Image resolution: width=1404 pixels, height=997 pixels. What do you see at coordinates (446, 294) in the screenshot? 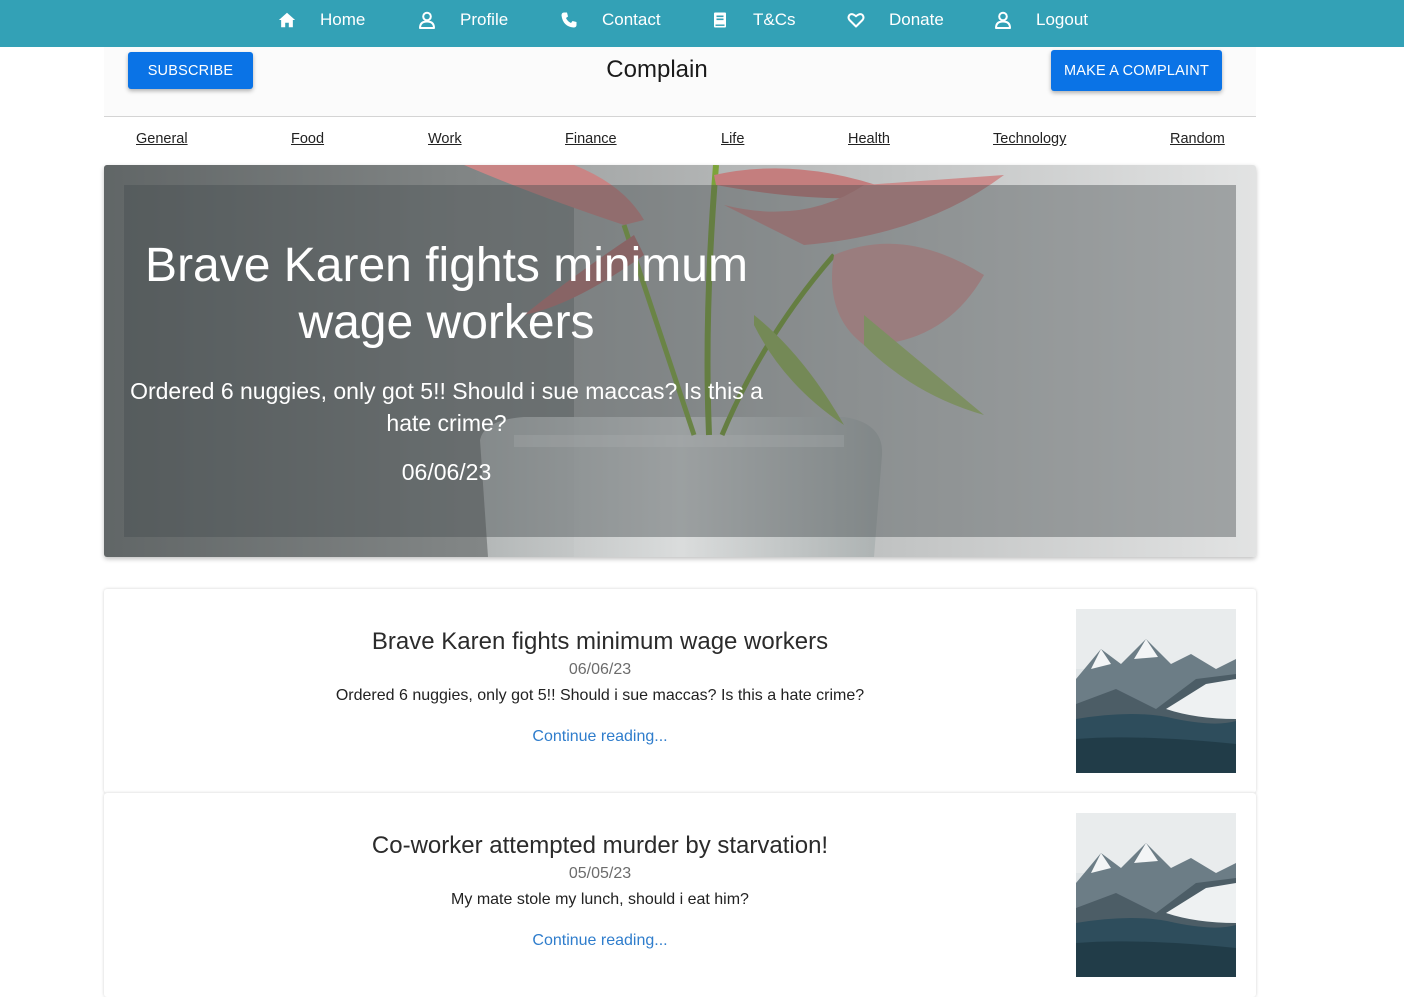
I see `hero-title: Brave Karen fights minimum wage workers` at bounding box center [446, 294].